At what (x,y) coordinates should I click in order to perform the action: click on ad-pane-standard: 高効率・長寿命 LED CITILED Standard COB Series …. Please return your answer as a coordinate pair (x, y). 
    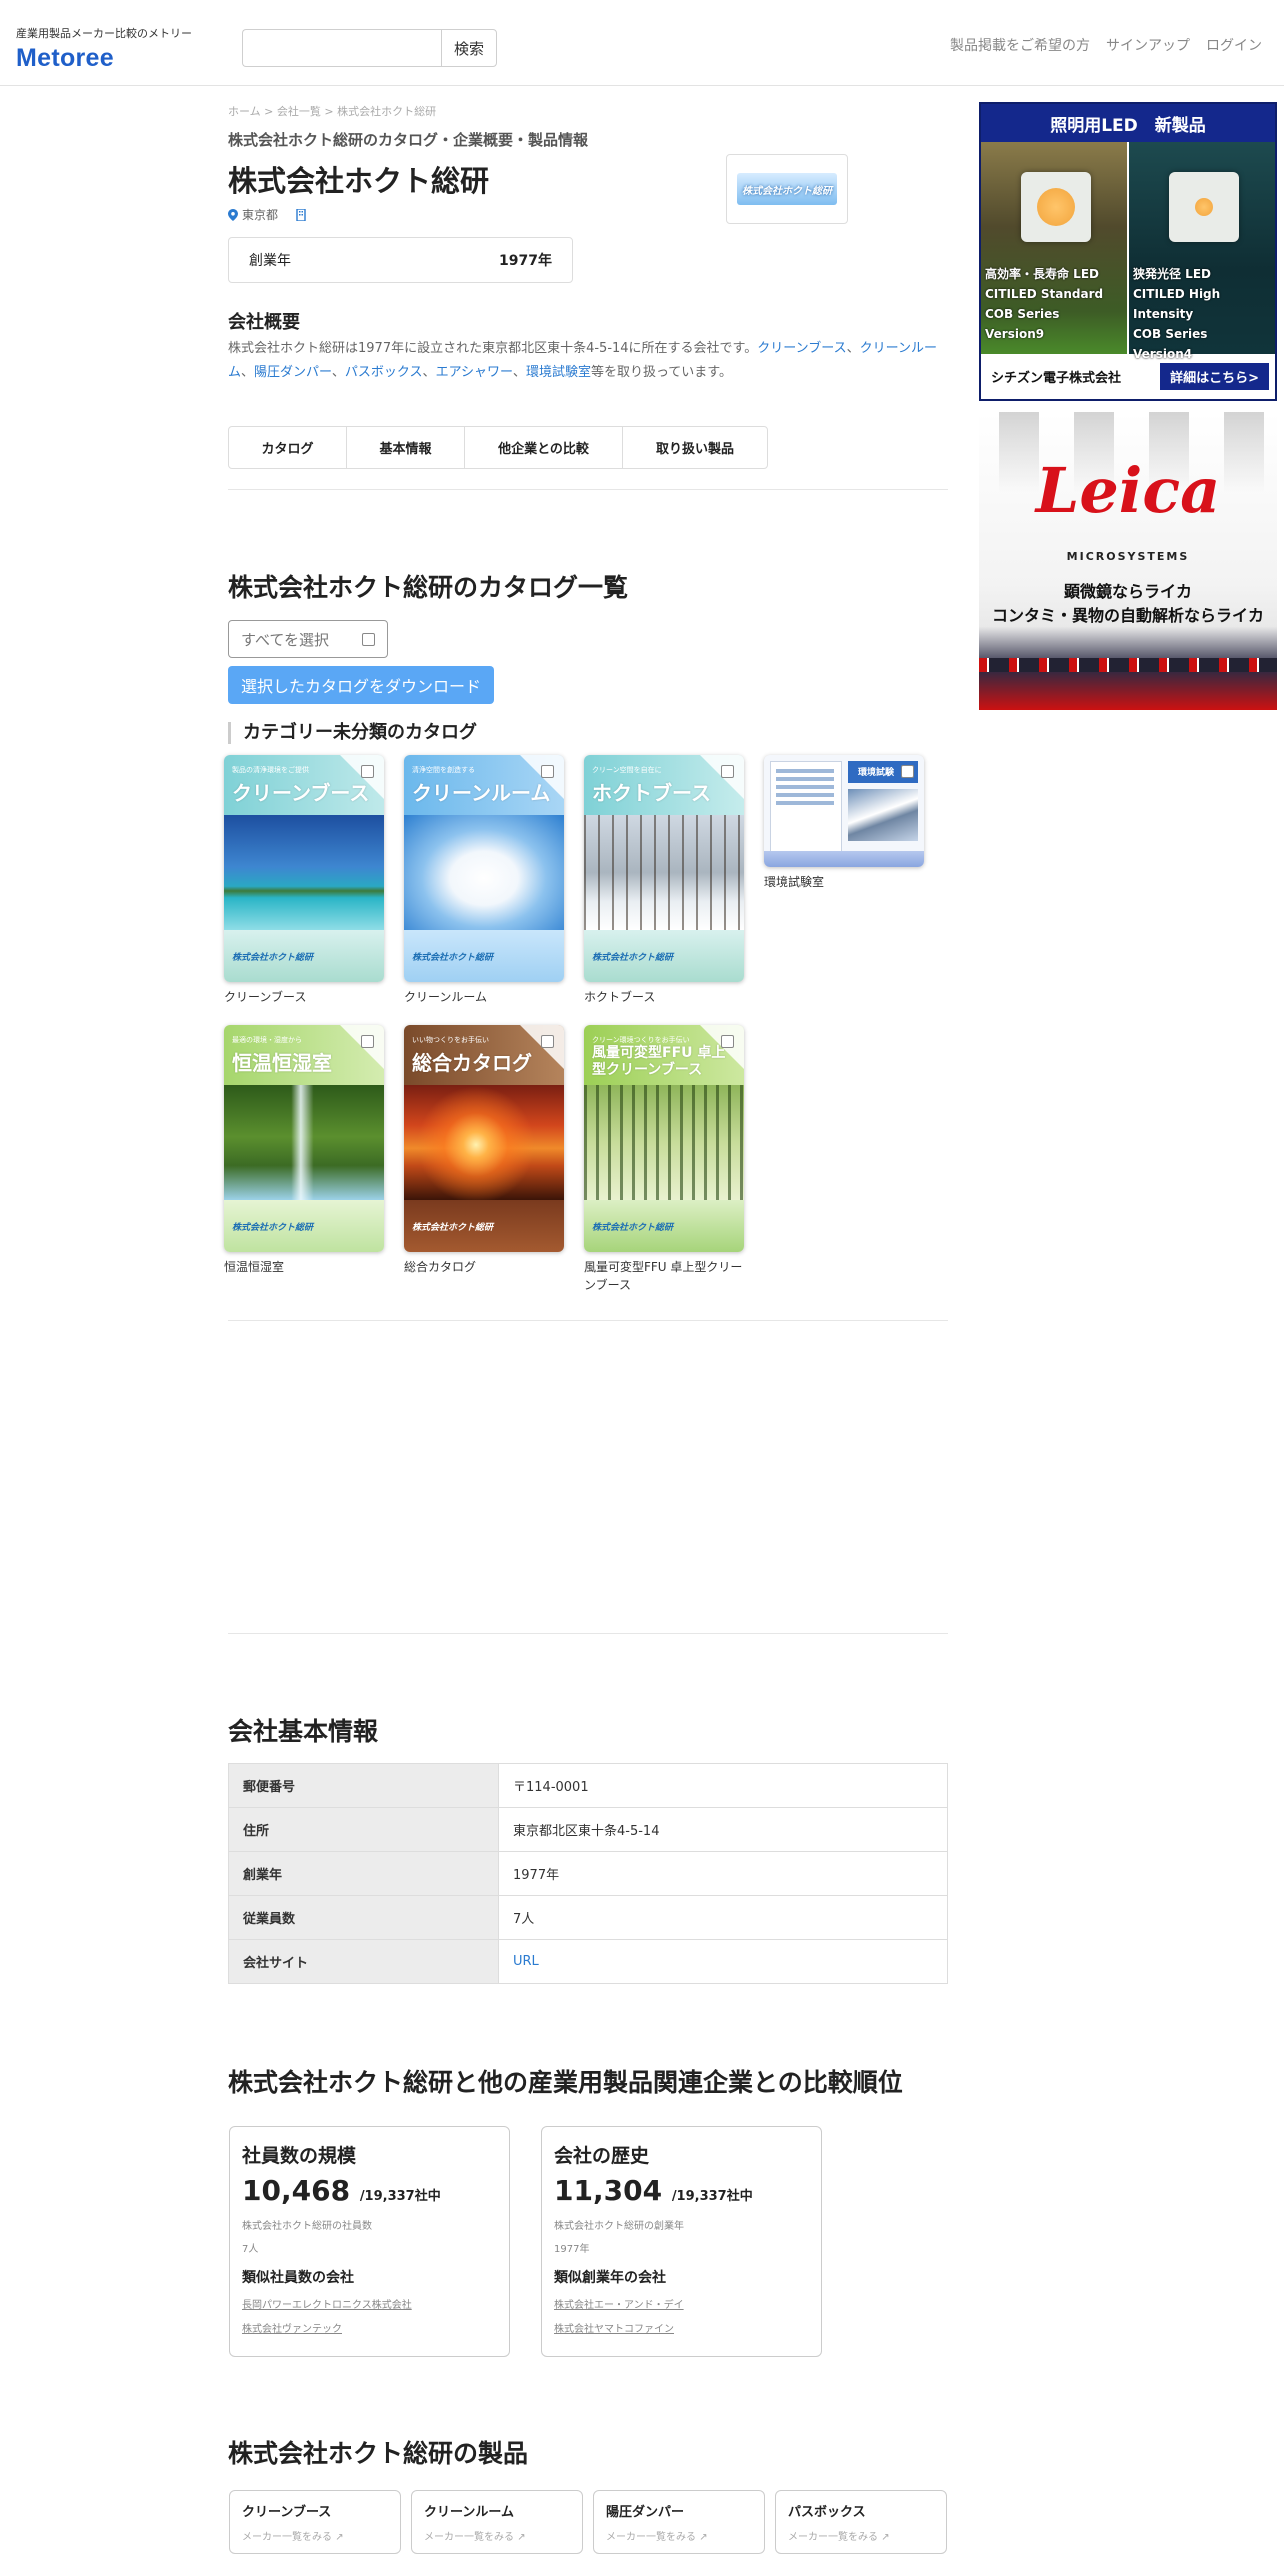
    Looking at the image, I should click on (1054, 248).